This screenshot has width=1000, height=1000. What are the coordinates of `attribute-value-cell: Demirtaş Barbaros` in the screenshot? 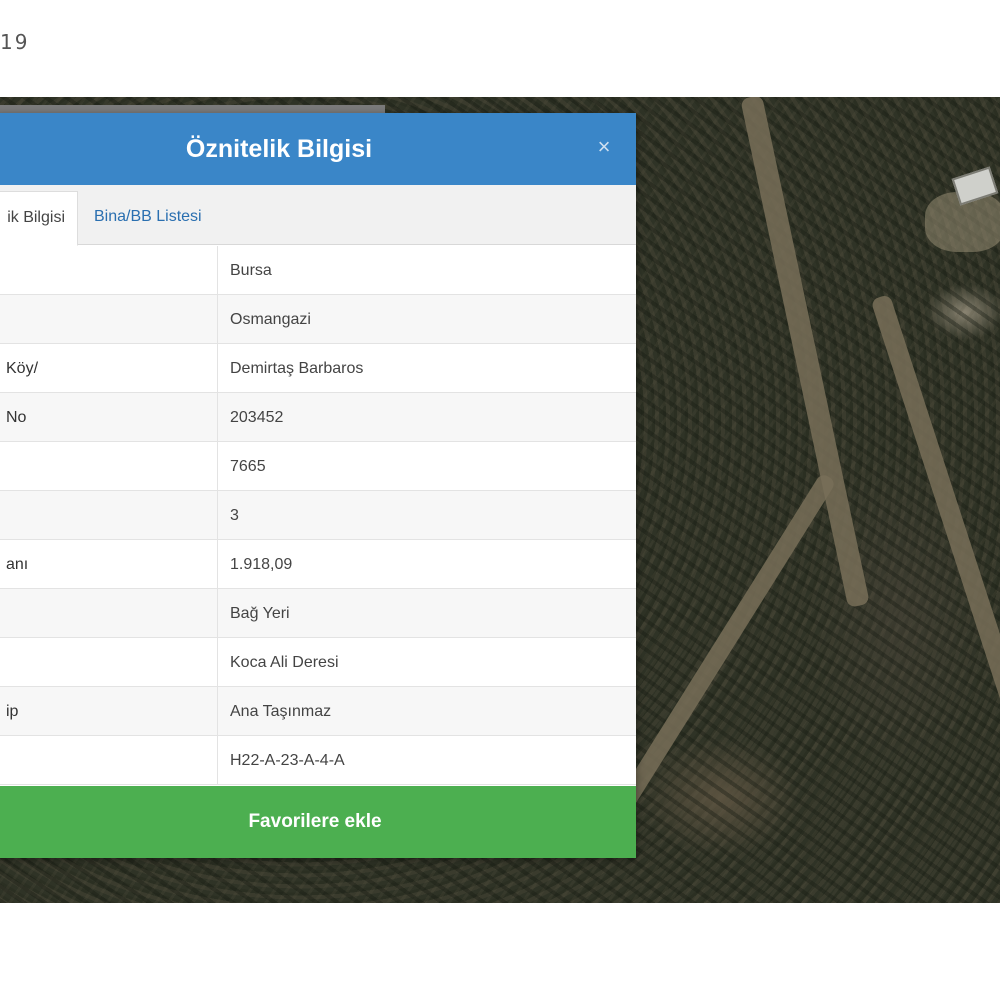 It's located at (297, 368).